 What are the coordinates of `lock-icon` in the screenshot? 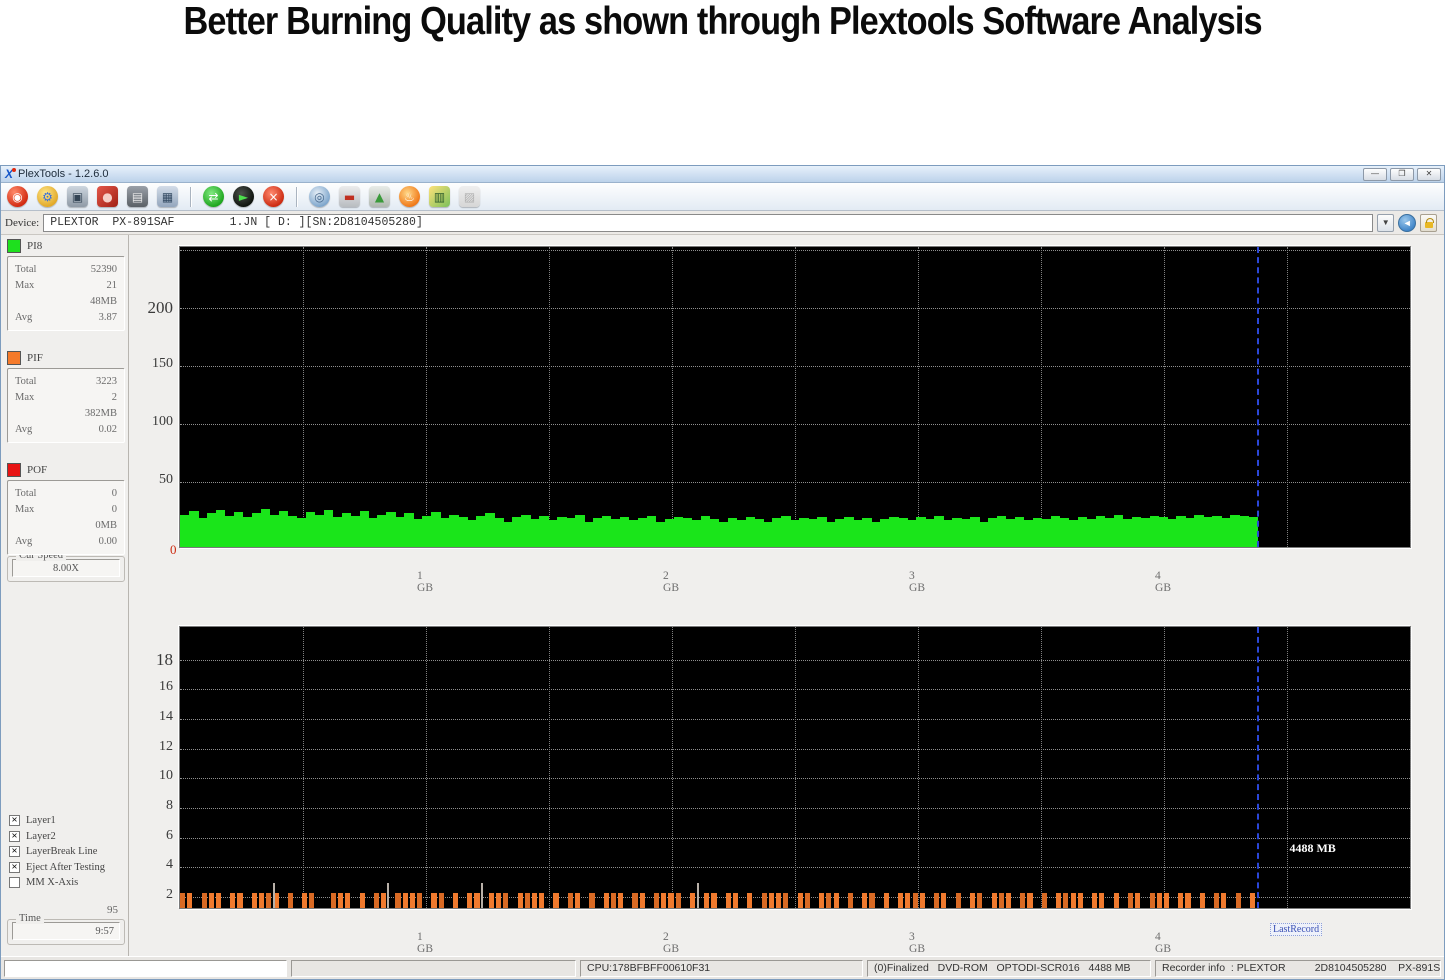 It's located at (1429, 222).